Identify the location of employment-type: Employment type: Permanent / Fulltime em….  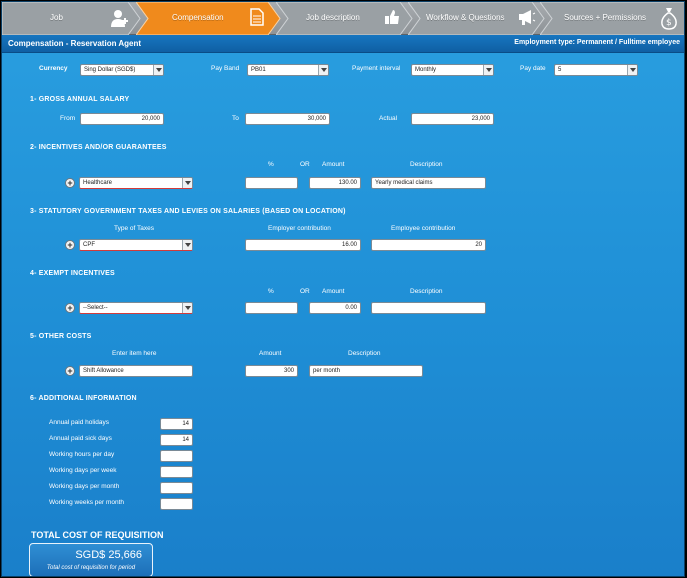
(597, 42).